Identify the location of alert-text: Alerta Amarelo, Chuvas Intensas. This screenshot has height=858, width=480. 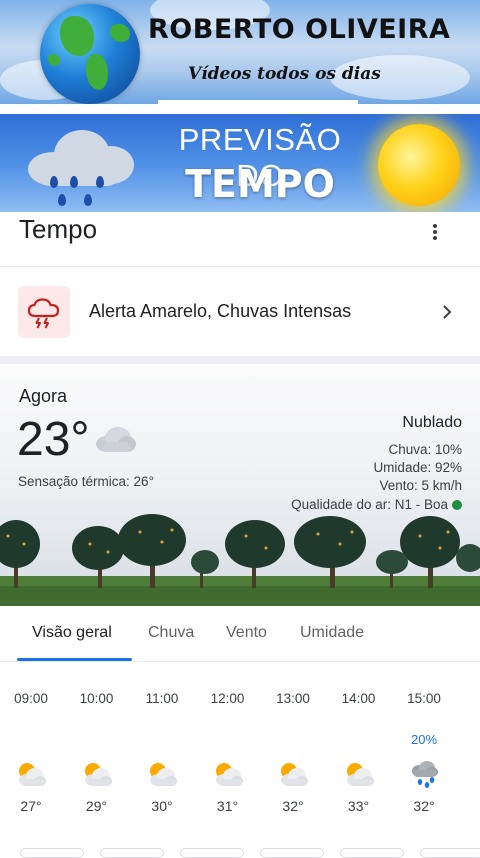
(220, 311).